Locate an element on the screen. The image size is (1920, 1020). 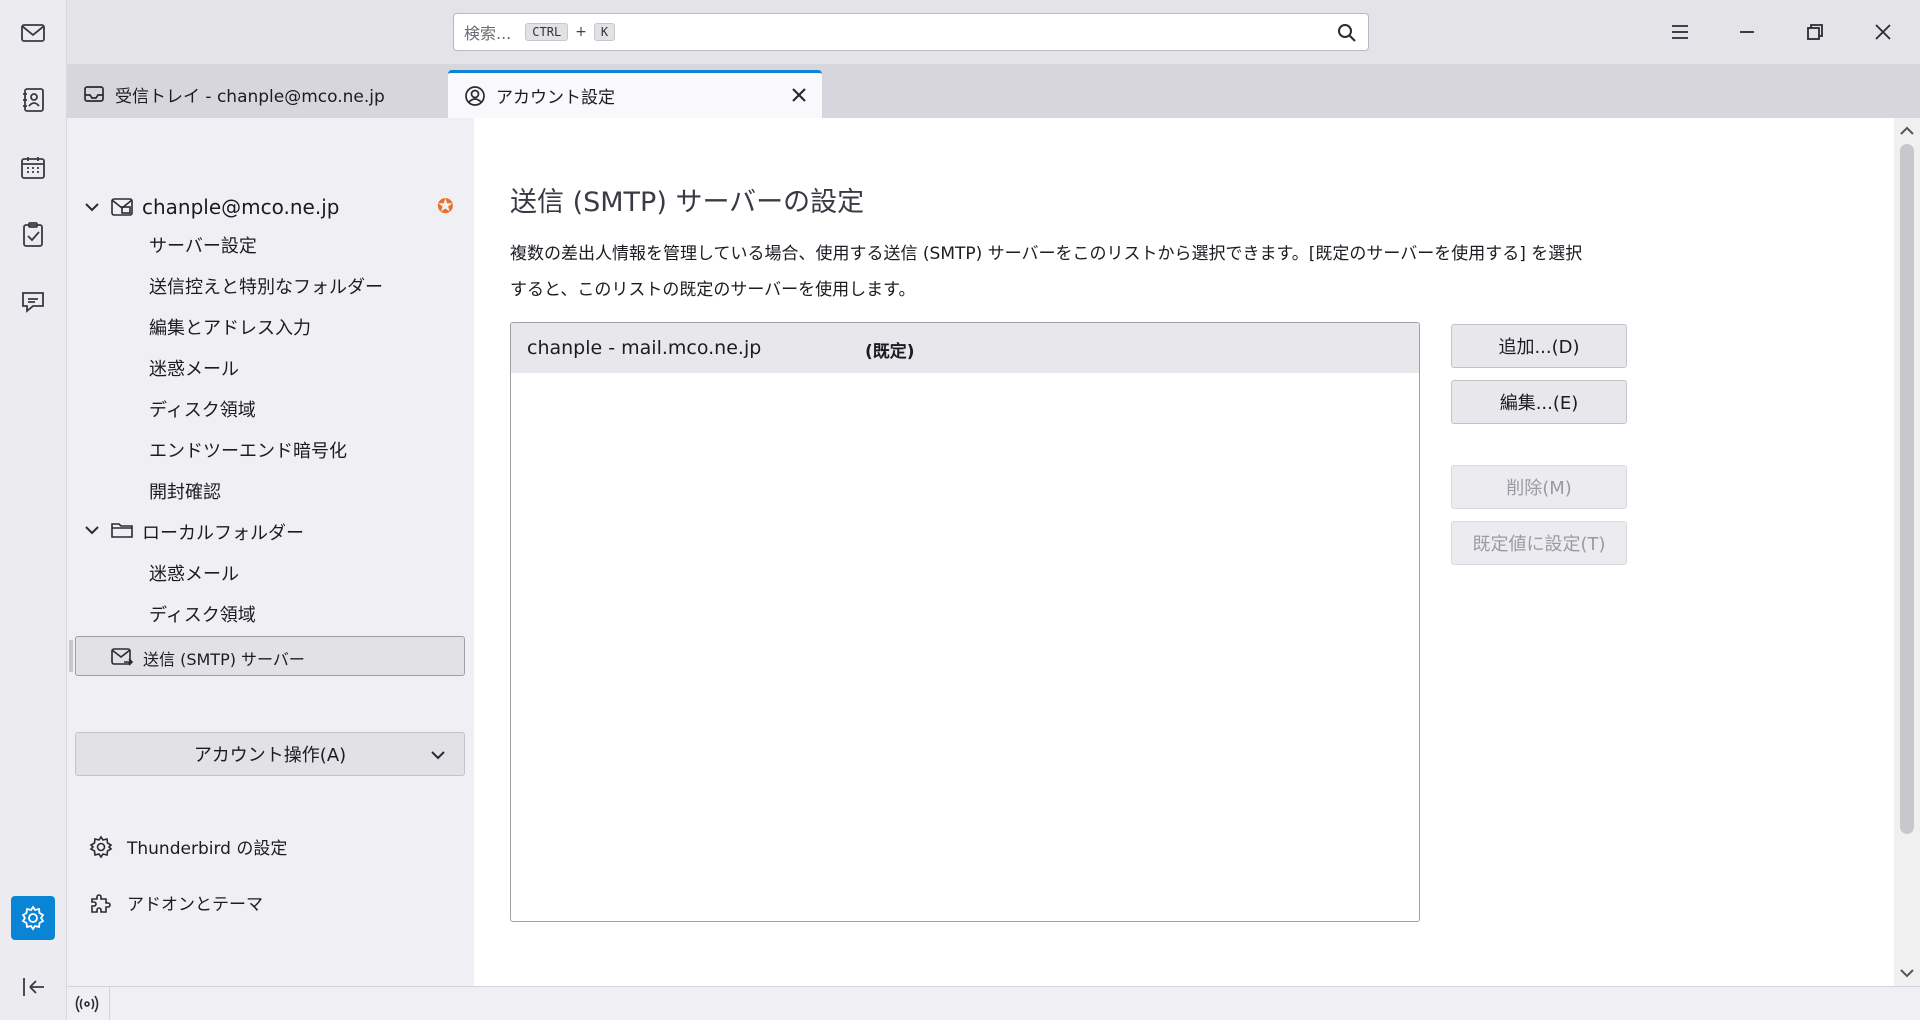
tree-item-receipts: 開封確認 is located at coordinates (270, 489).